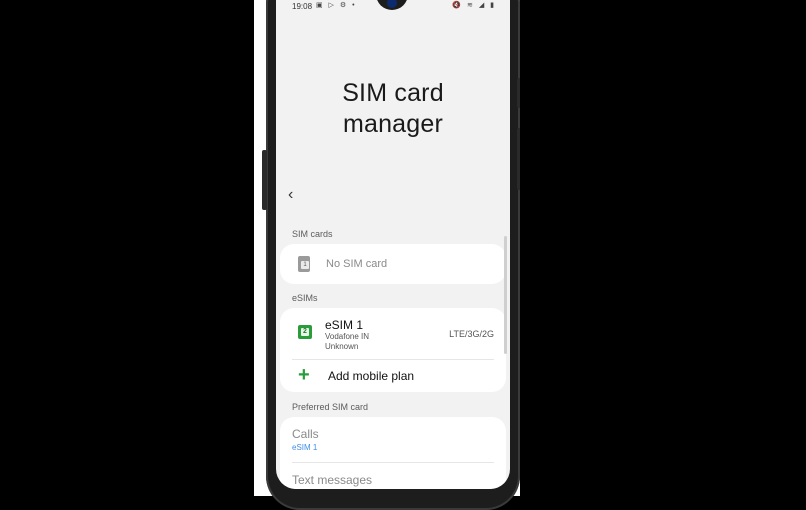 The width and height of the screenshot is (806, 510). What do you see at coordinates (305, 434) in the screenshot?
I see `calls-label: Calls` at bounding box center [305, 434].